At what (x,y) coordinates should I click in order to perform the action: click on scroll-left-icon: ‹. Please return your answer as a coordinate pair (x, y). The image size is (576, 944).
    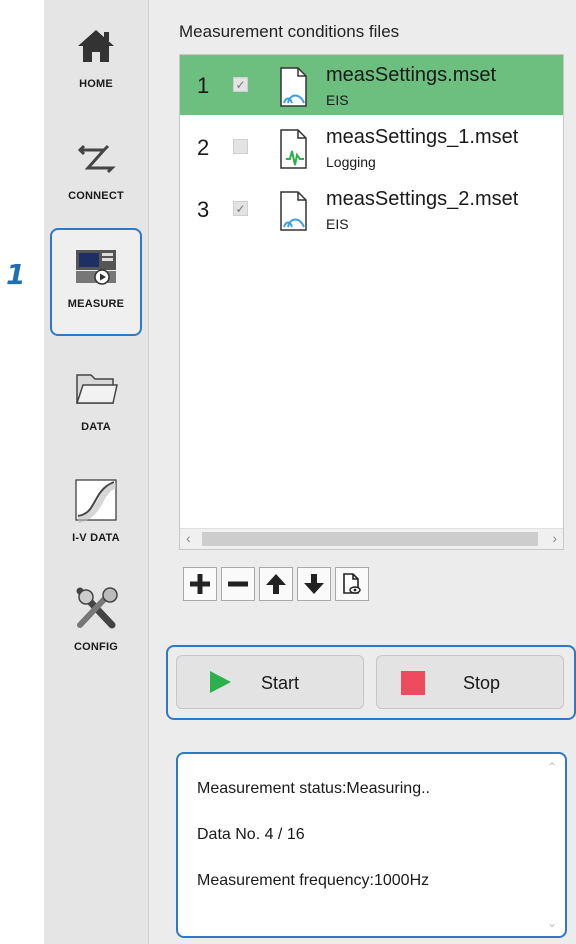
    Looking at the image, I should click on (188, 538).